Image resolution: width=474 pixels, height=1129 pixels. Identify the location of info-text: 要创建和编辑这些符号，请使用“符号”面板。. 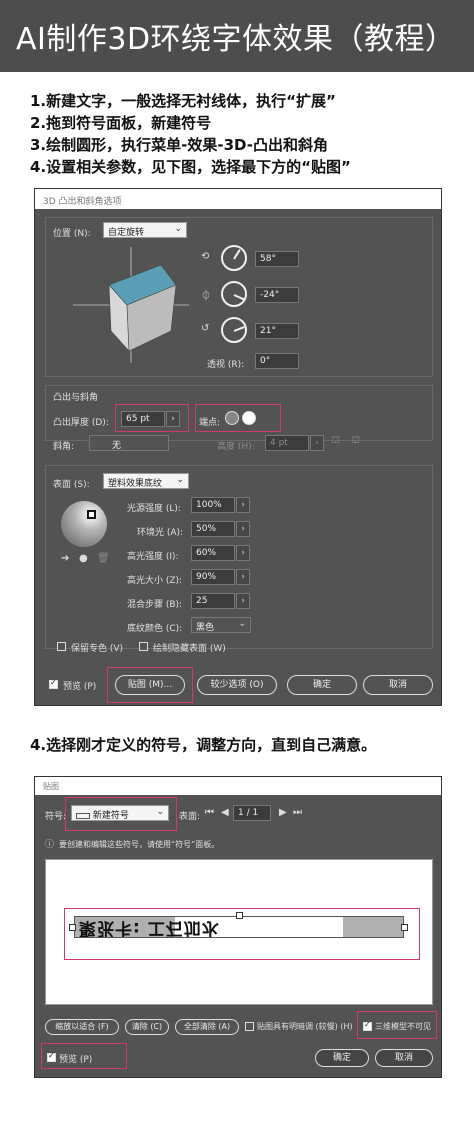
(139, 844).